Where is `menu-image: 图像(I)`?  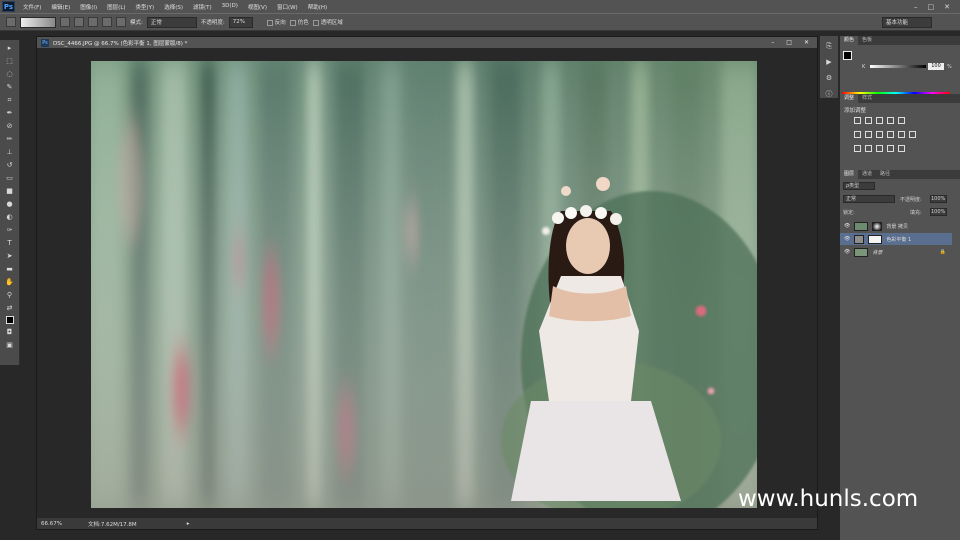 menu-image: 图像(I) is located at coordinates (88, 7).